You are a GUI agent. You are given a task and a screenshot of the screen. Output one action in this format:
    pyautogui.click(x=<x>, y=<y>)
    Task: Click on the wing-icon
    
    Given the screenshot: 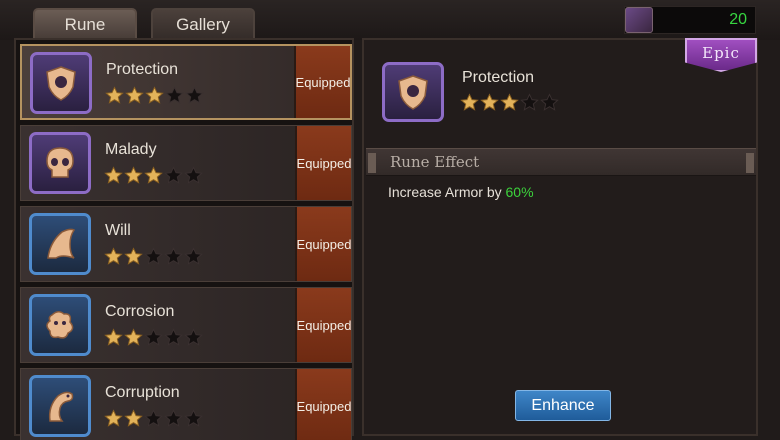 What is the action you would take?
    pyautogui.click(x=61, y=243)
    